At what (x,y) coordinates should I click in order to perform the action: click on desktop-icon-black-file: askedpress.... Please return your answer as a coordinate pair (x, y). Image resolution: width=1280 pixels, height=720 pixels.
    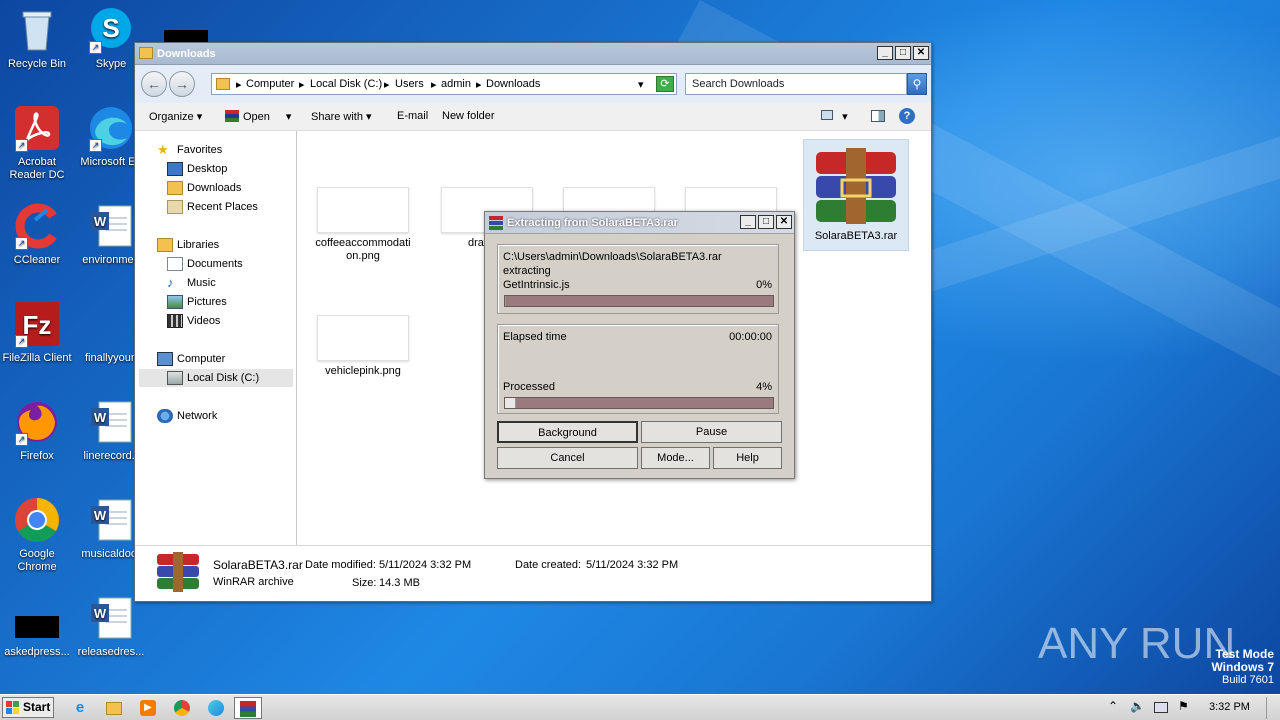
    Looking at the image, I should click on (37, 626).